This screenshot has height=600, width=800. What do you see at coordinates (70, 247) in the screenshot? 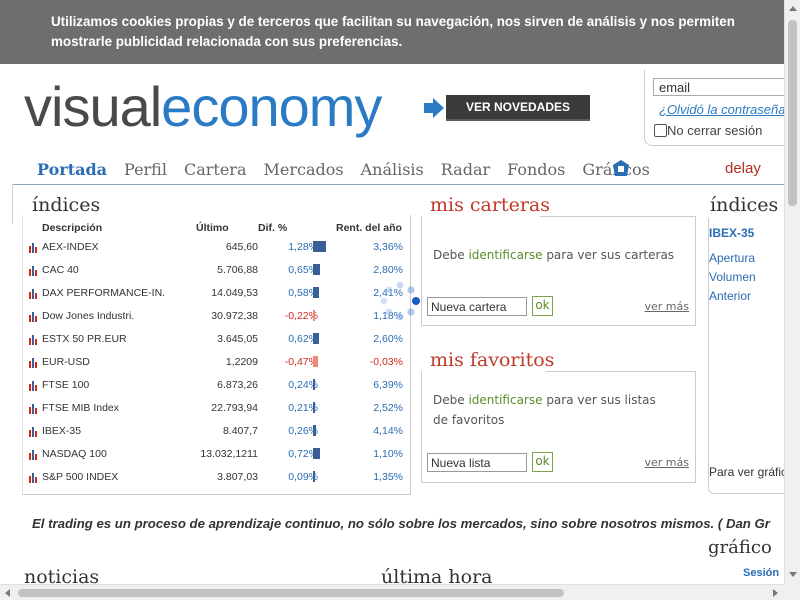
I see `index-name: AEX-INDEX` at bounding box center [70, 247].